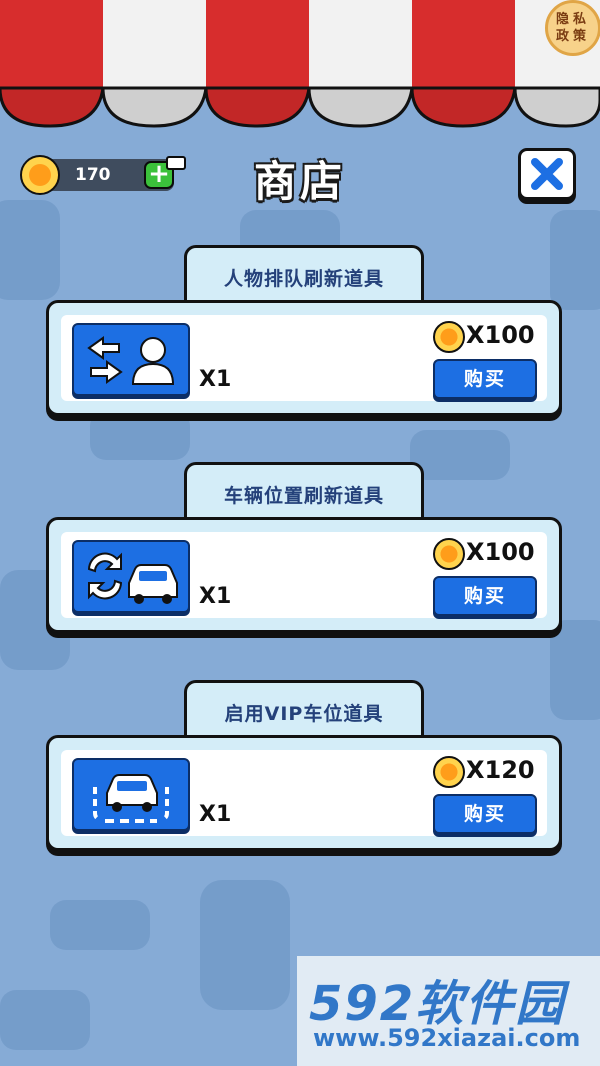  What do you see at coordinates (304, 710) in the screenshot?
I see `item-title: 启用VIP车位道具` at bounding box center [304, 710].